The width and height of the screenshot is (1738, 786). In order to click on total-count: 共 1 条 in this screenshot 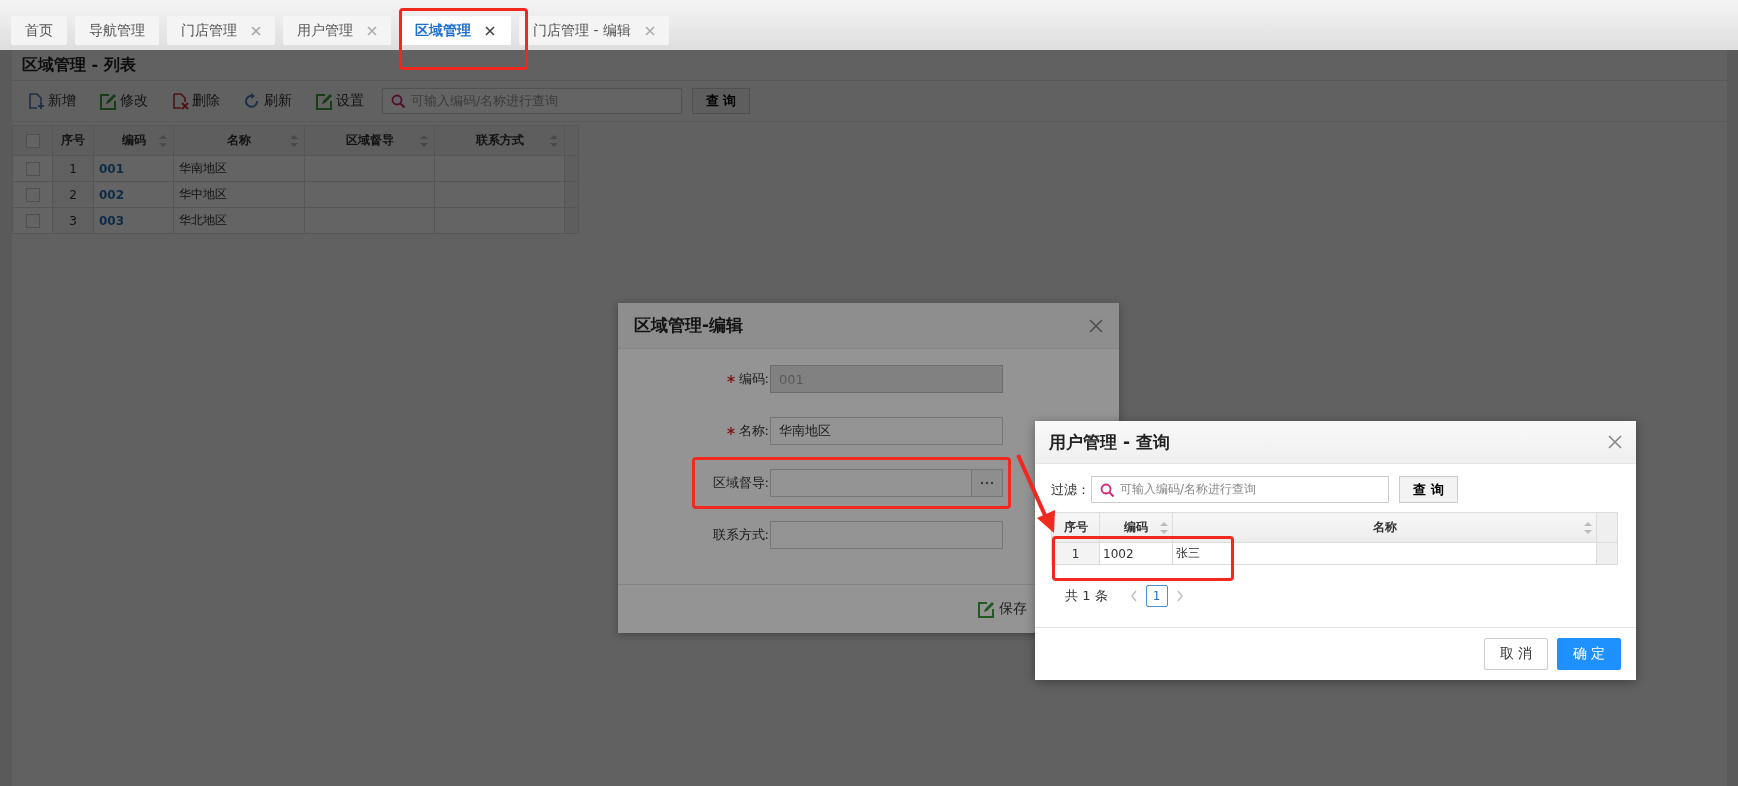, I will do `click(1086, 596)`.